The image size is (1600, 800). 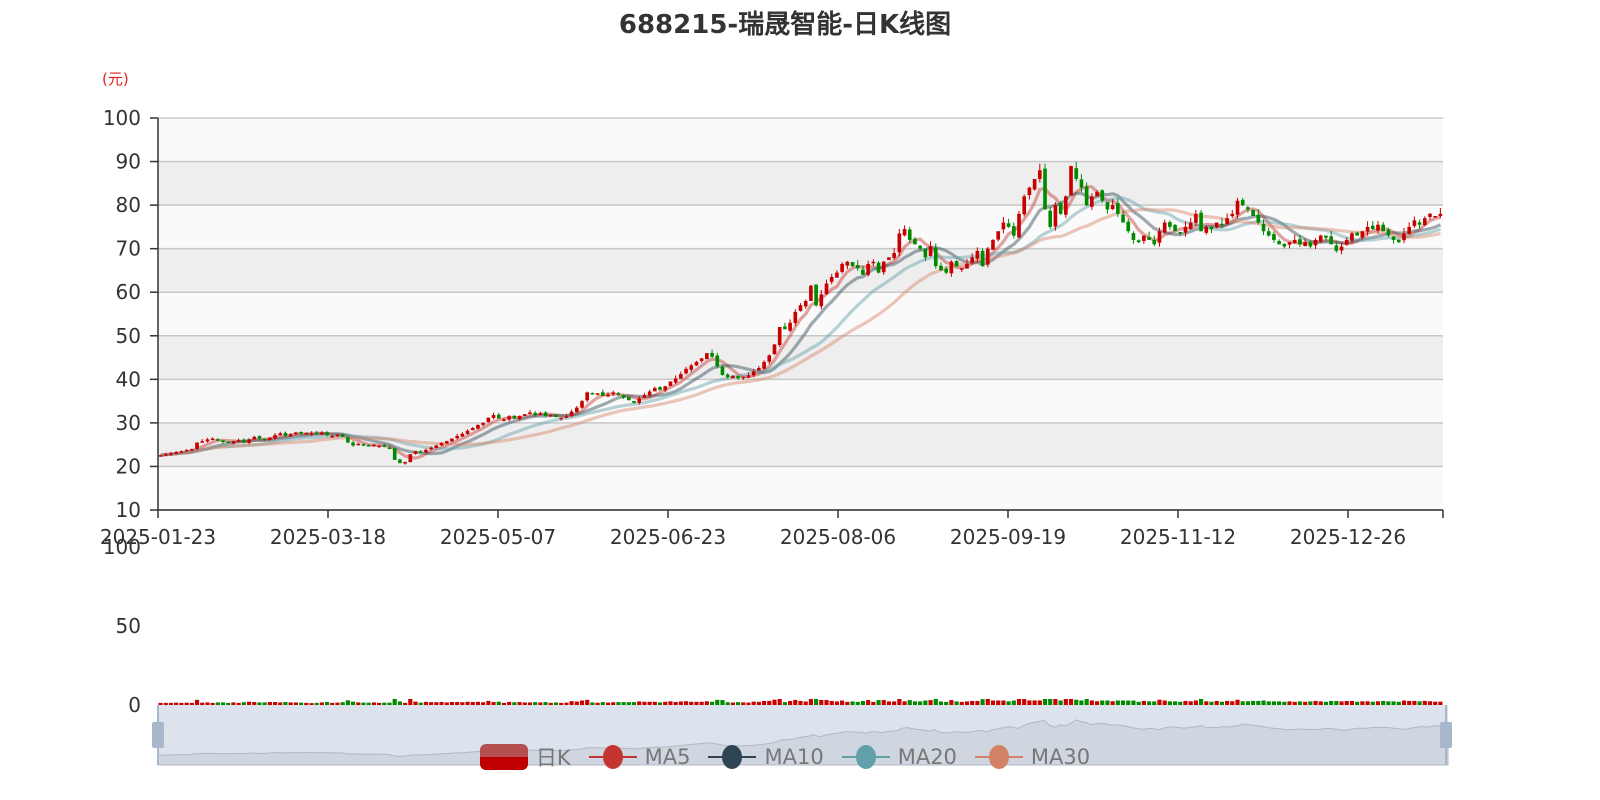 I want to click on x-tick-label: 2025-06-23, so click(x=668, y=537).